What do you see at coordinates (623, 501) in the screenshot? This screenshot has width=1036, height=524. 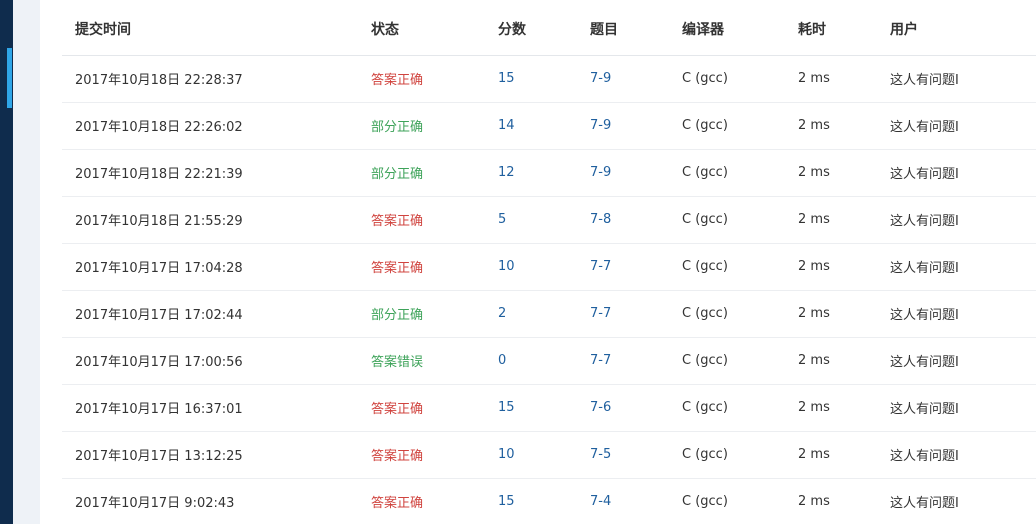 I see `problem-link: 7-4` at bounding box center [623, 501].